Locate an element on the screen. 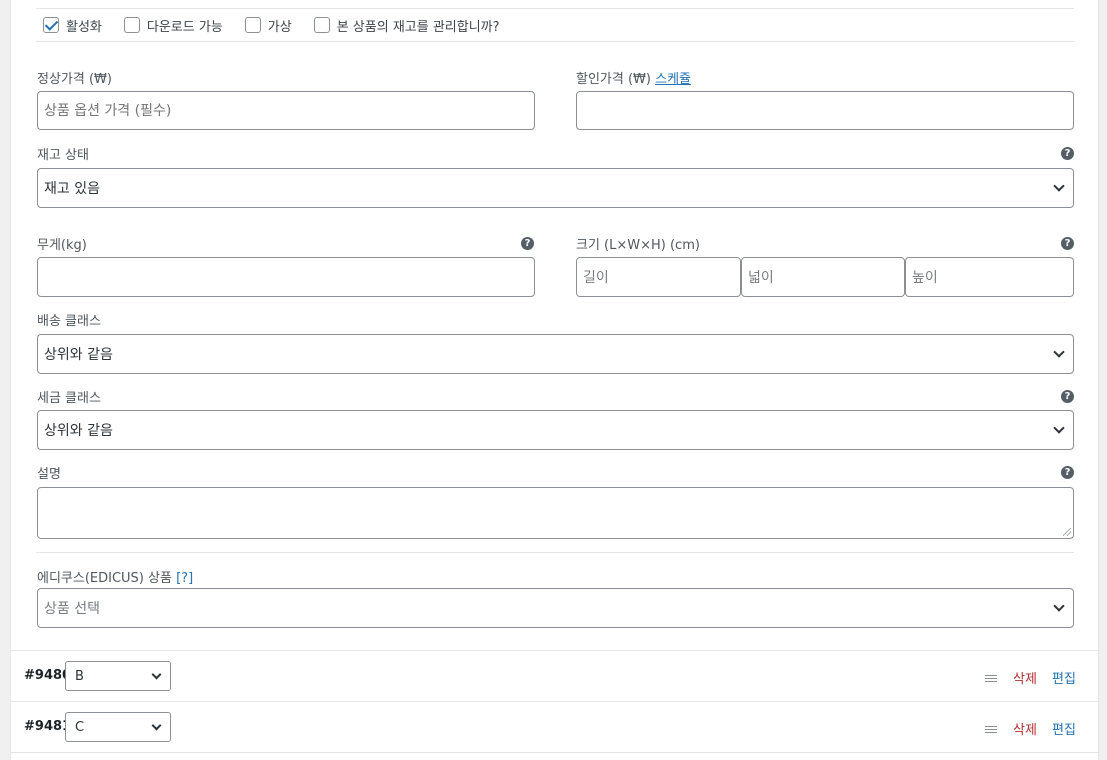 The width and height of the screenshot is (1107, 760). length-placeholder: 길이 is located at coordinates (596, 278).